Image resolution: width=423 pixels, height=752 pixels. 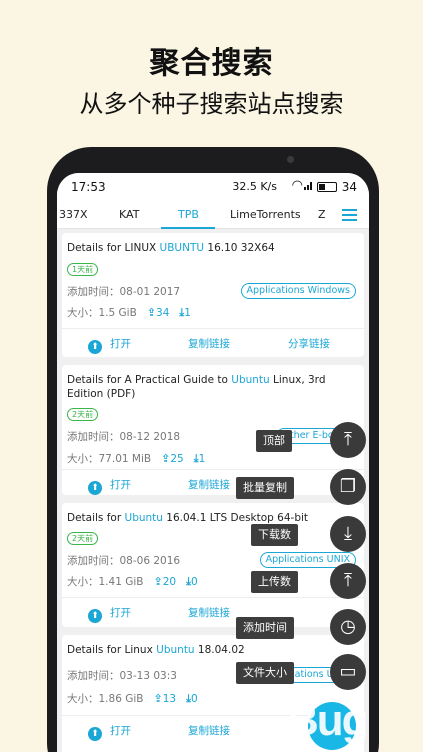 What do you see at coordinates (213, 187) in the screenshot?
I see `status-bar: 17:53 32.5 K/s ◠ 34` at bounding box center [213, 187].